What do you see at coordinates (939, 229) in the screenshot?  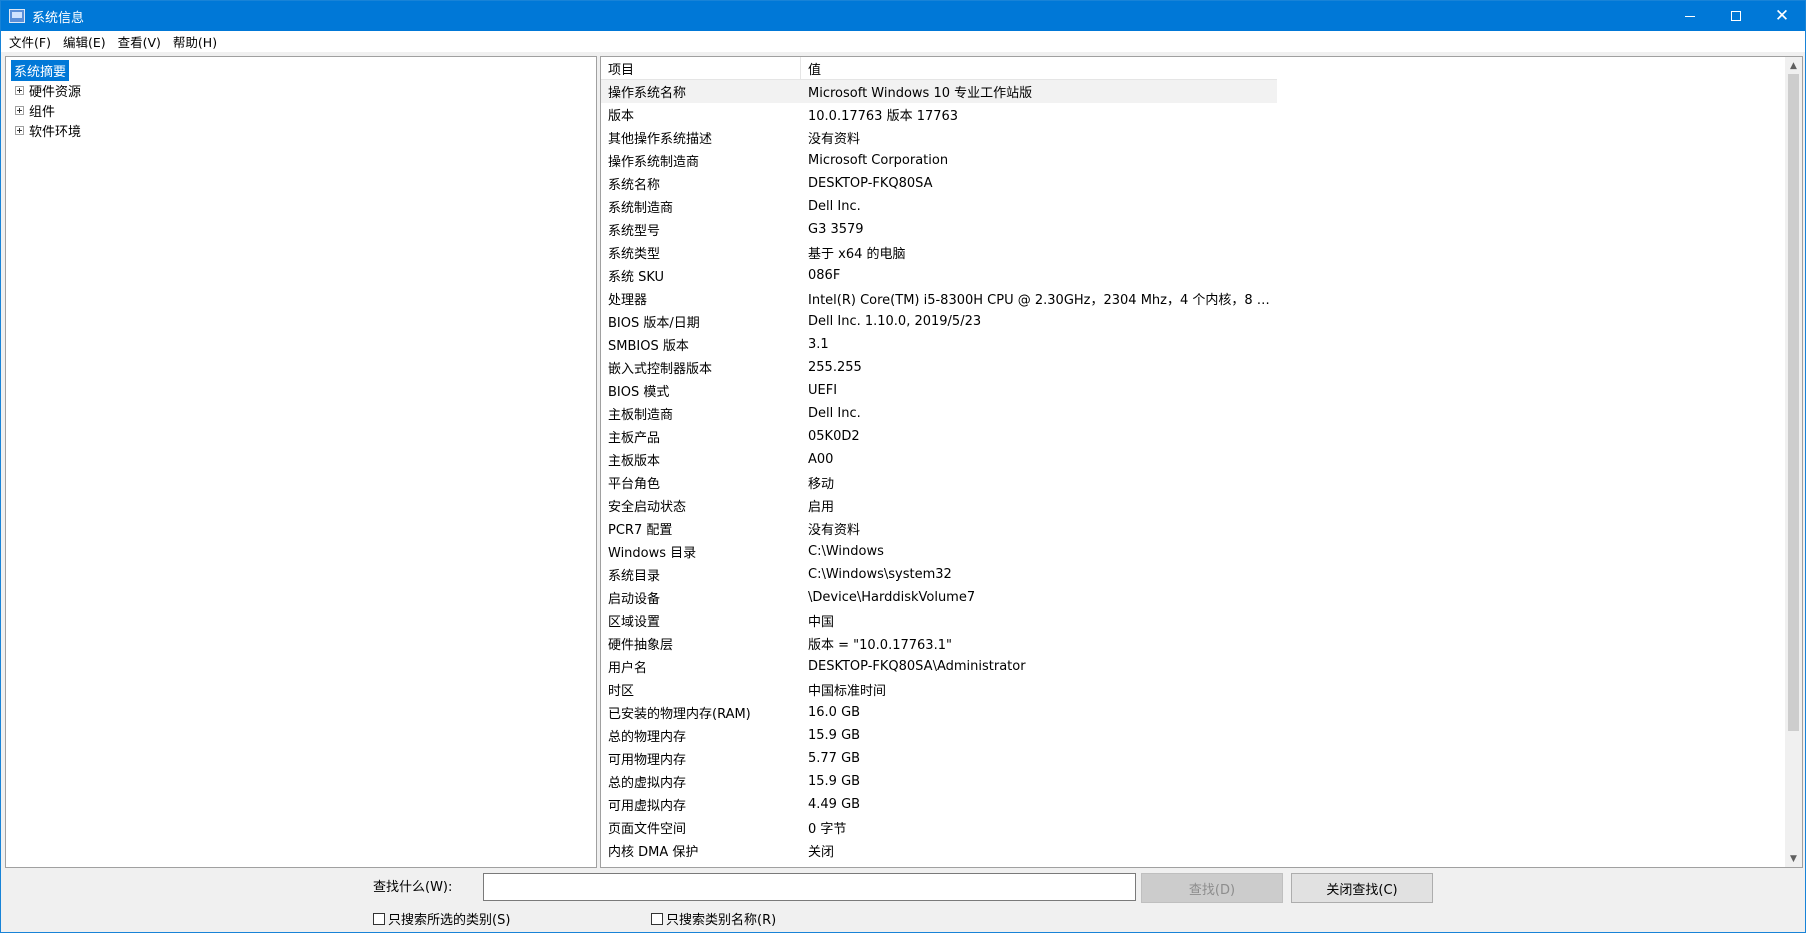 I see `table-row: 系统型号 G3 3579` at bounding box center [939, 229].